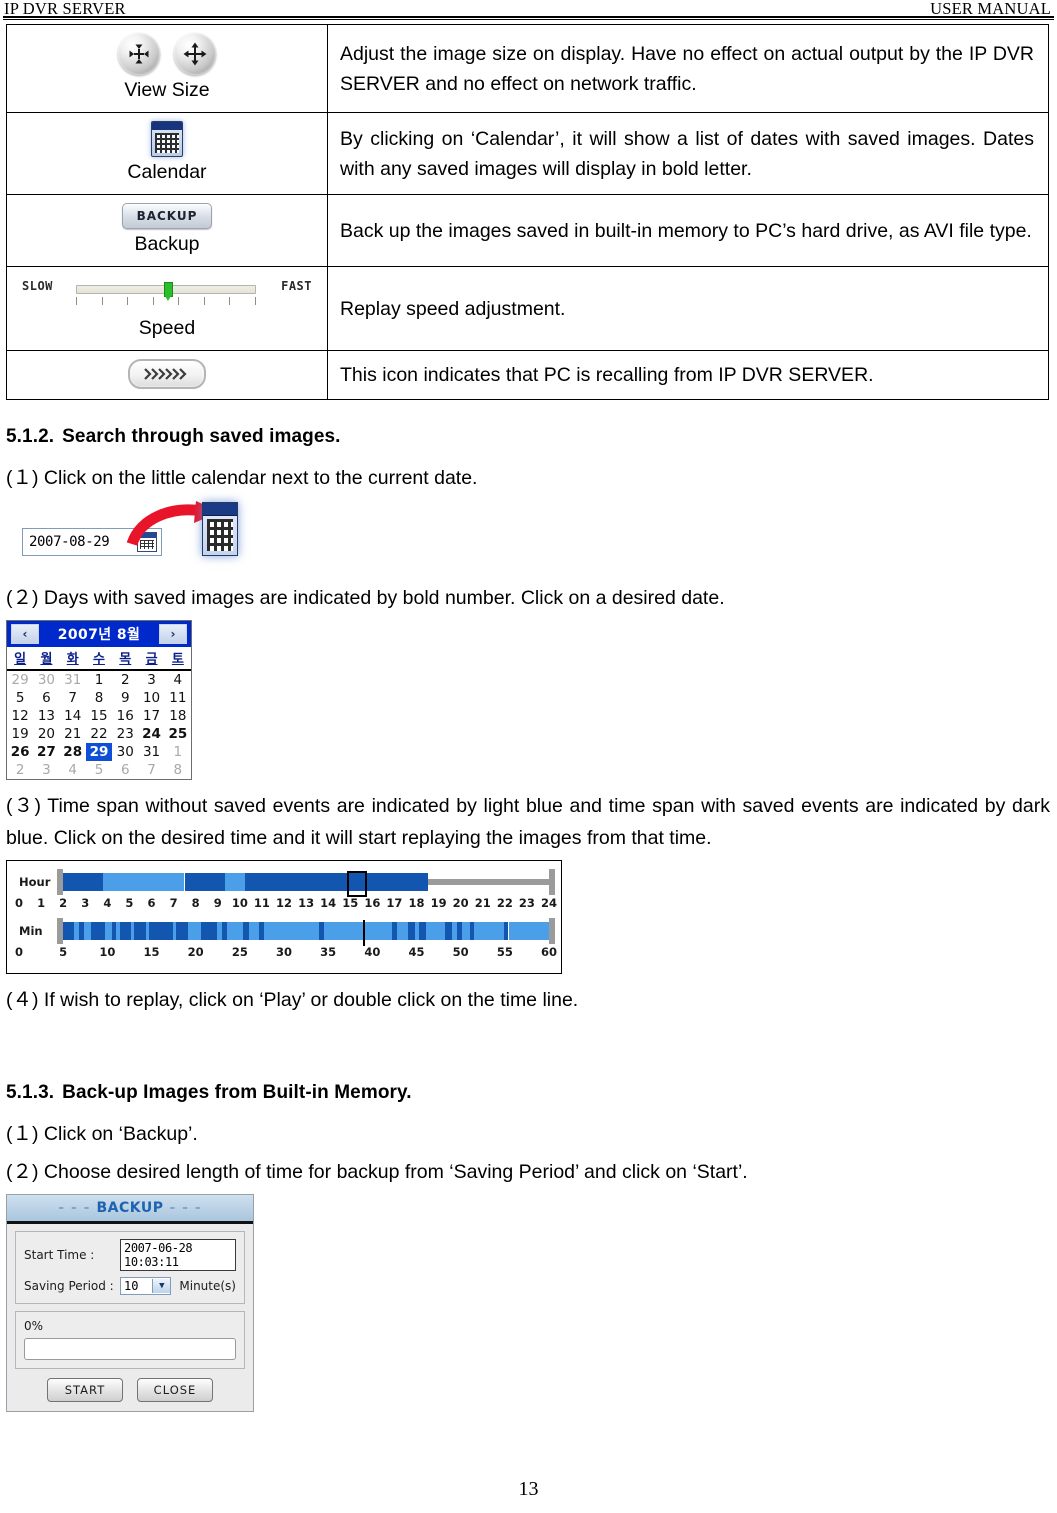 This screenshot has width=1057, height=1513. I want to click on timeline-min-track, so click(306, 933).